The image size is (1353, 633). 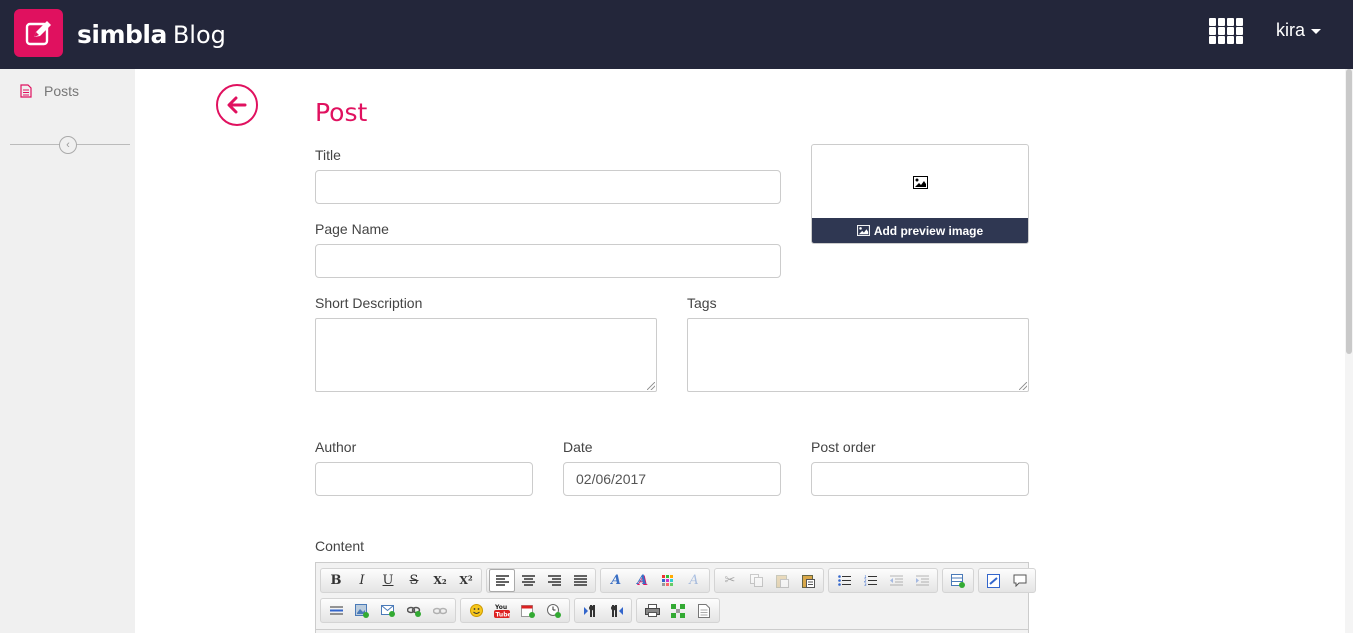 I want to click on color-palette-icon, so click(x=667, y=580).